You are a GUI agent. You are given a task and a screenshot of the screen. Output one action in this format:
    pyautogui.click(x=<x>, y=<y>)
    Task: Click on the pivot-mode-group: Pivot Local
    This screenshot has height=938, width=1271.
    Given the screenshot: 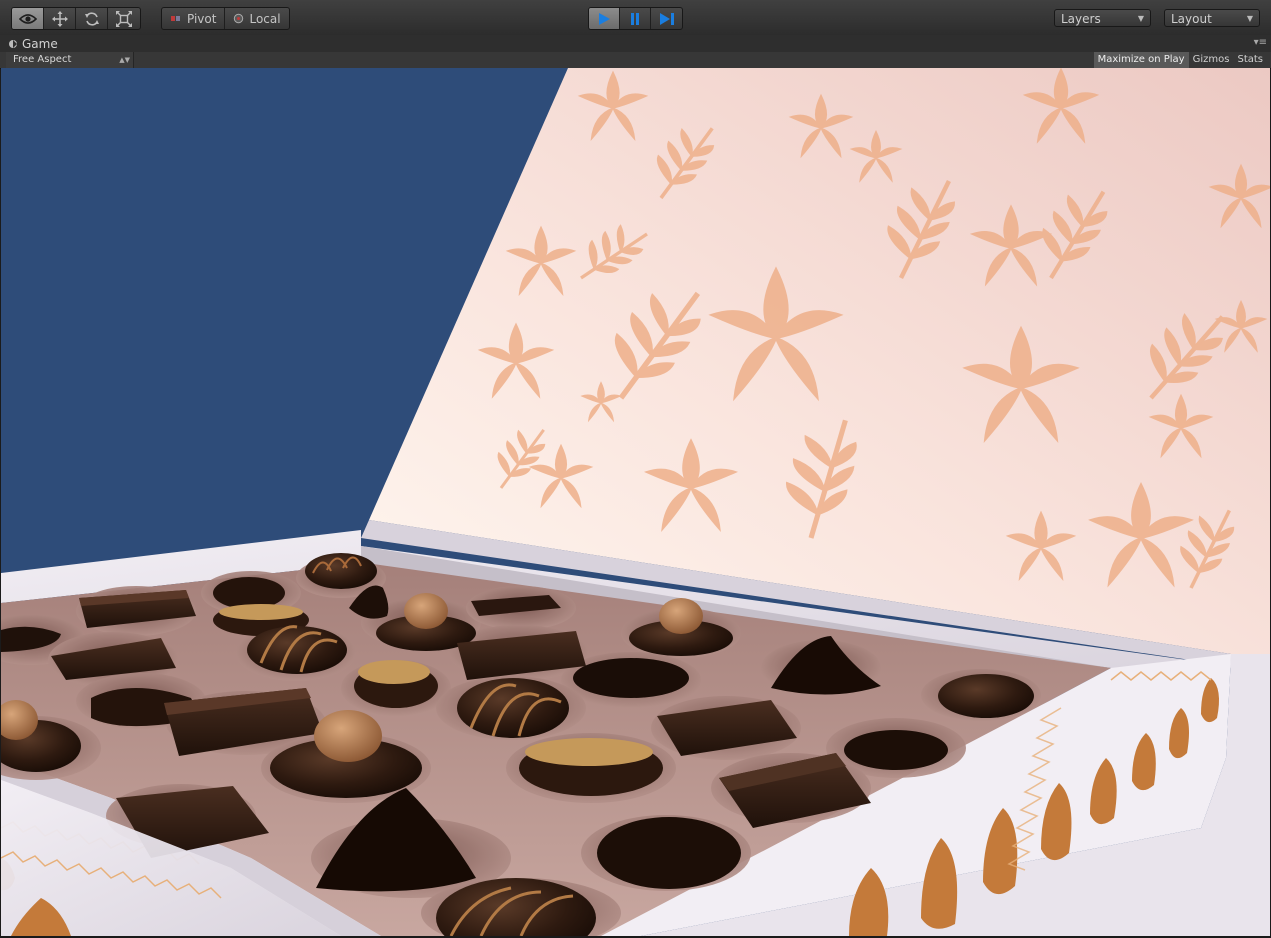 What is the action you would take?
    pyautogui.click(x=225, y=18)
    